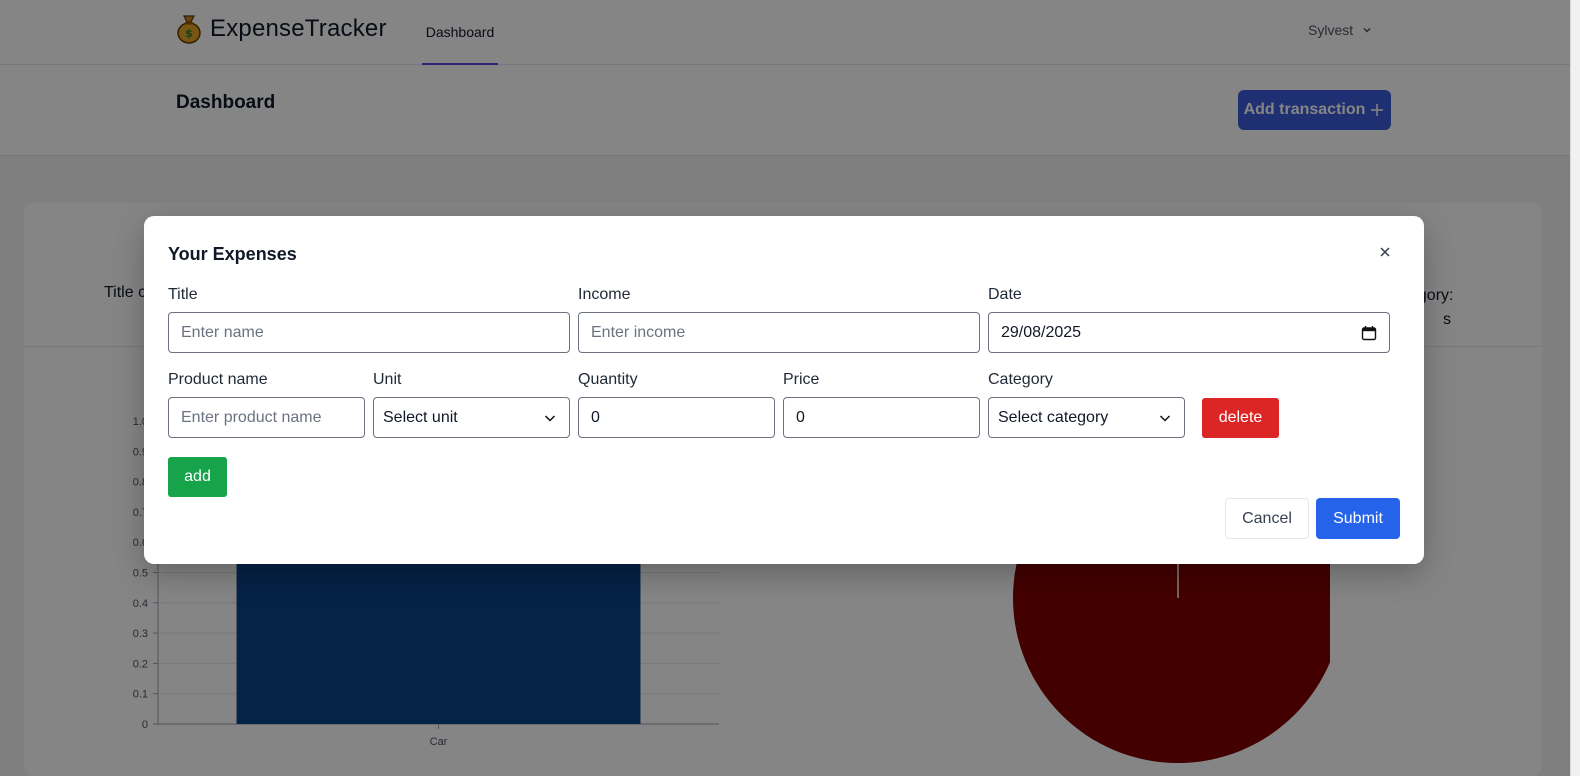 The width and height of the screenshot is (1580, 776). Describe the element at coordinates (1240, 418) in the screenshot. I see `delete-button: delete` at that location.